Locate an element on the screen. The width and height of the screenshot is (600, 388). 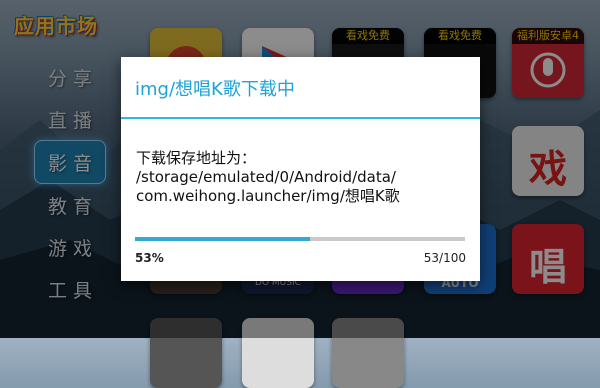
progress-percent: 53% is located at coordinates (149, 258).